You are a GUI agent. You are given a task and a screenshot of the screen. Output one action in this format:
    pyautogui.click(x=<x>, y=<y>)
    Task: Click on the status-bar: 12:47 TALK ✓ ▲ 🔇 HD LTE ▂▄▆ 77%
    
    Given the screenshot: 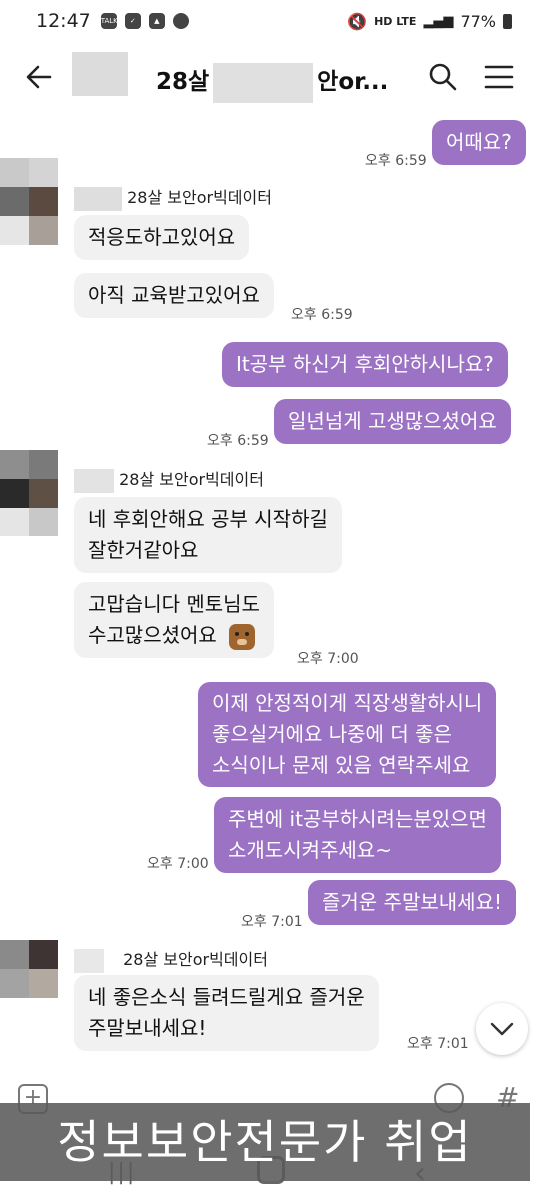 What is the action you would take?
    pyautogui.click(x=270, y=21)
    